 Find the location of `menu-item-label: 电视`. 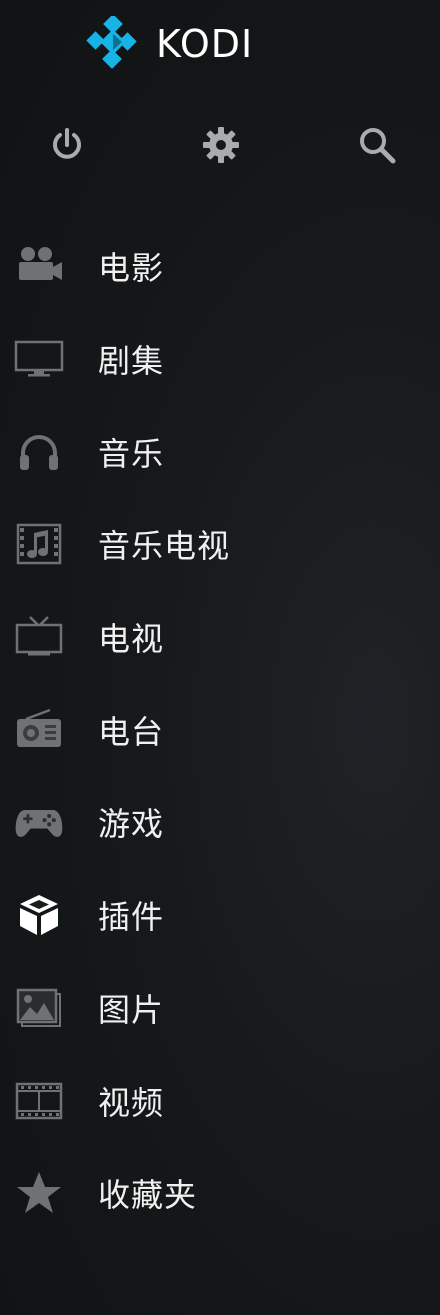

menu-item-label: 电视 is located at coordinates (131, 639).